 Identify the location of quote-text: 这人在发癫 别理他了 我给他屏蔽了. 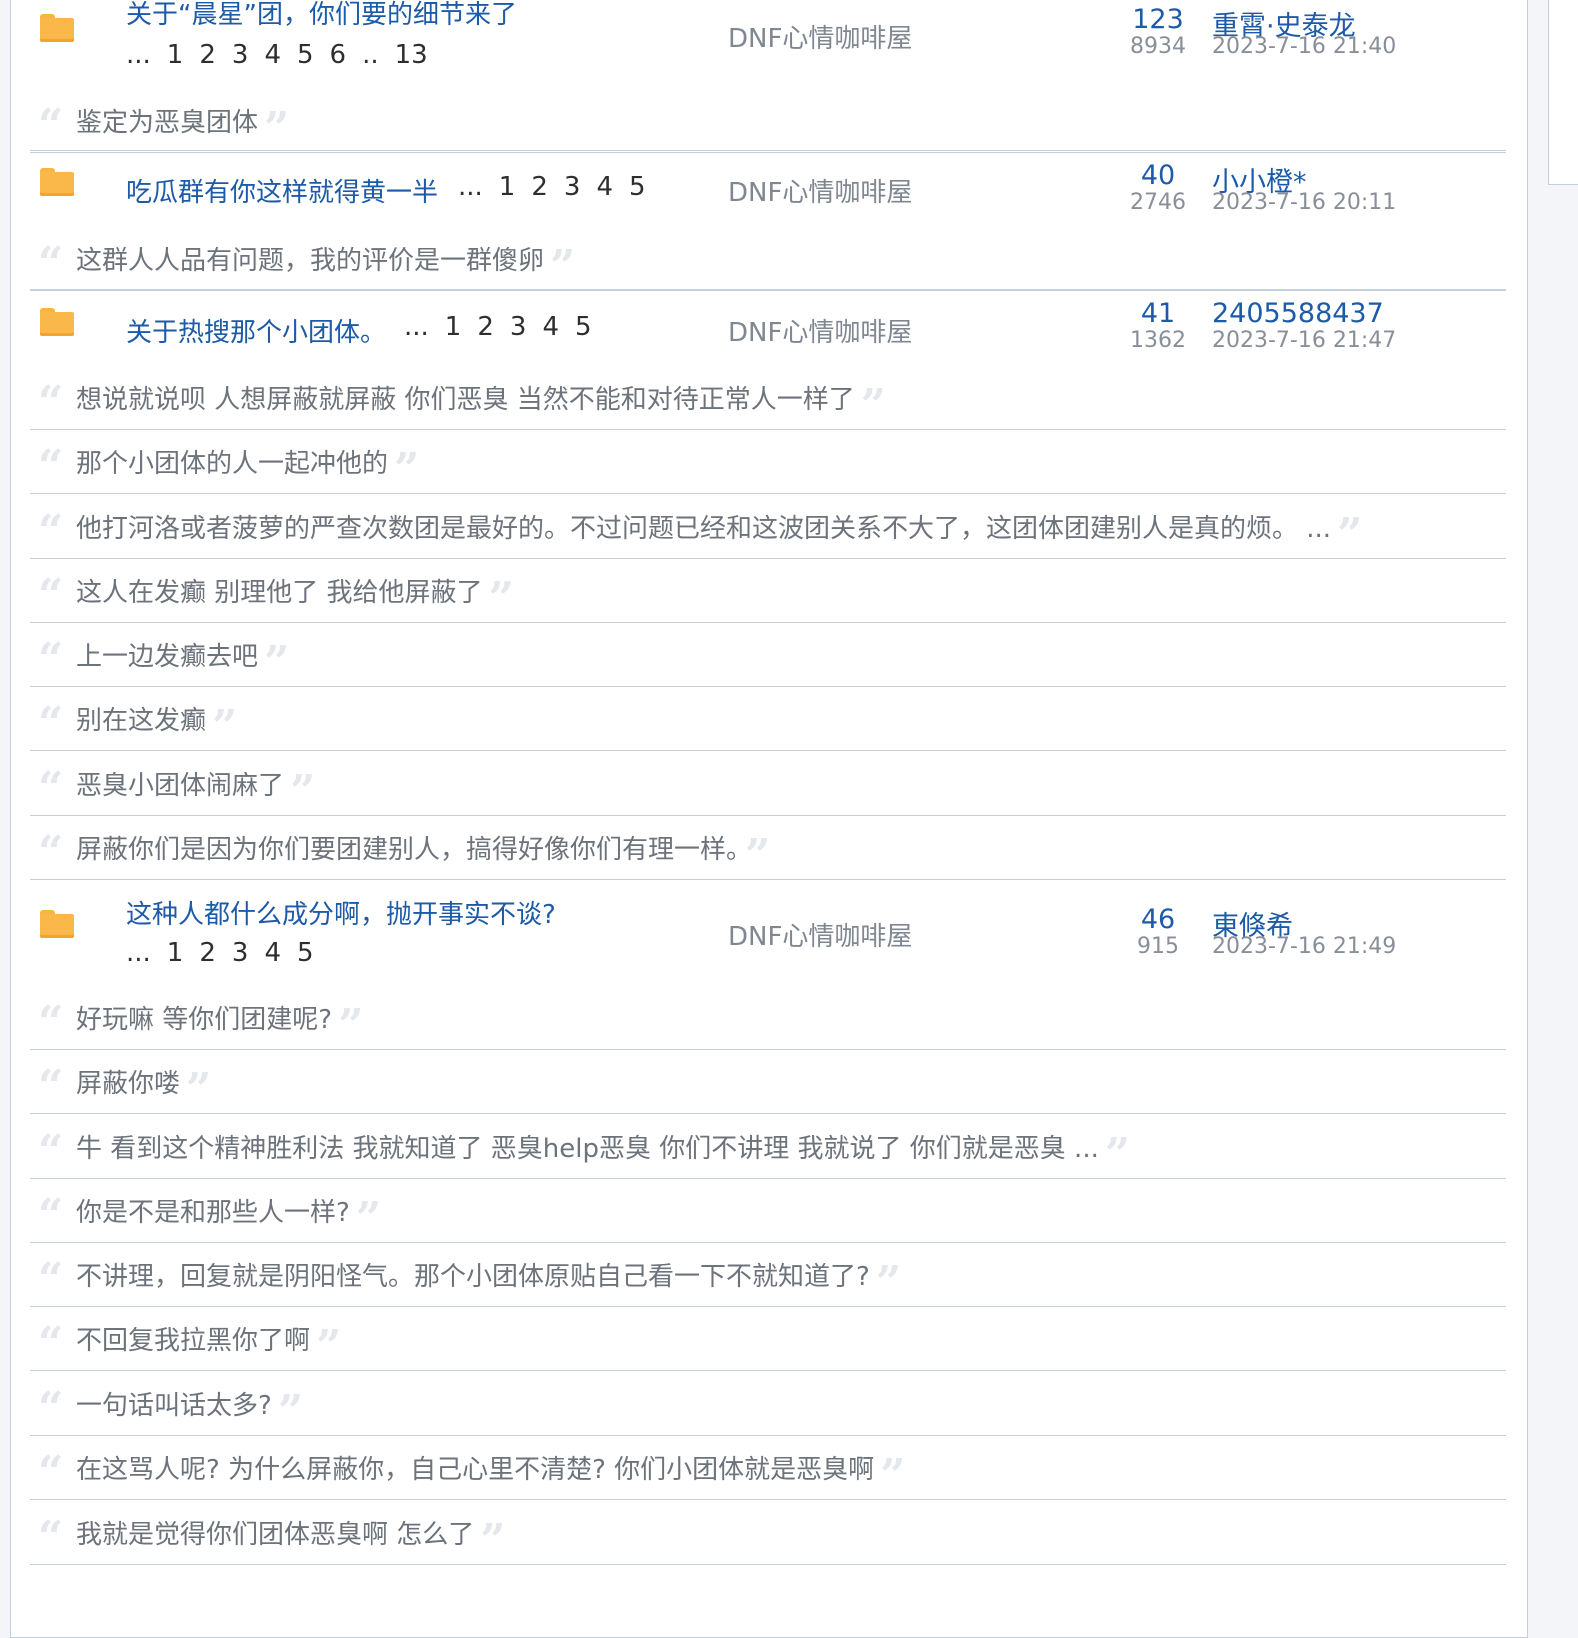
(279, 593).